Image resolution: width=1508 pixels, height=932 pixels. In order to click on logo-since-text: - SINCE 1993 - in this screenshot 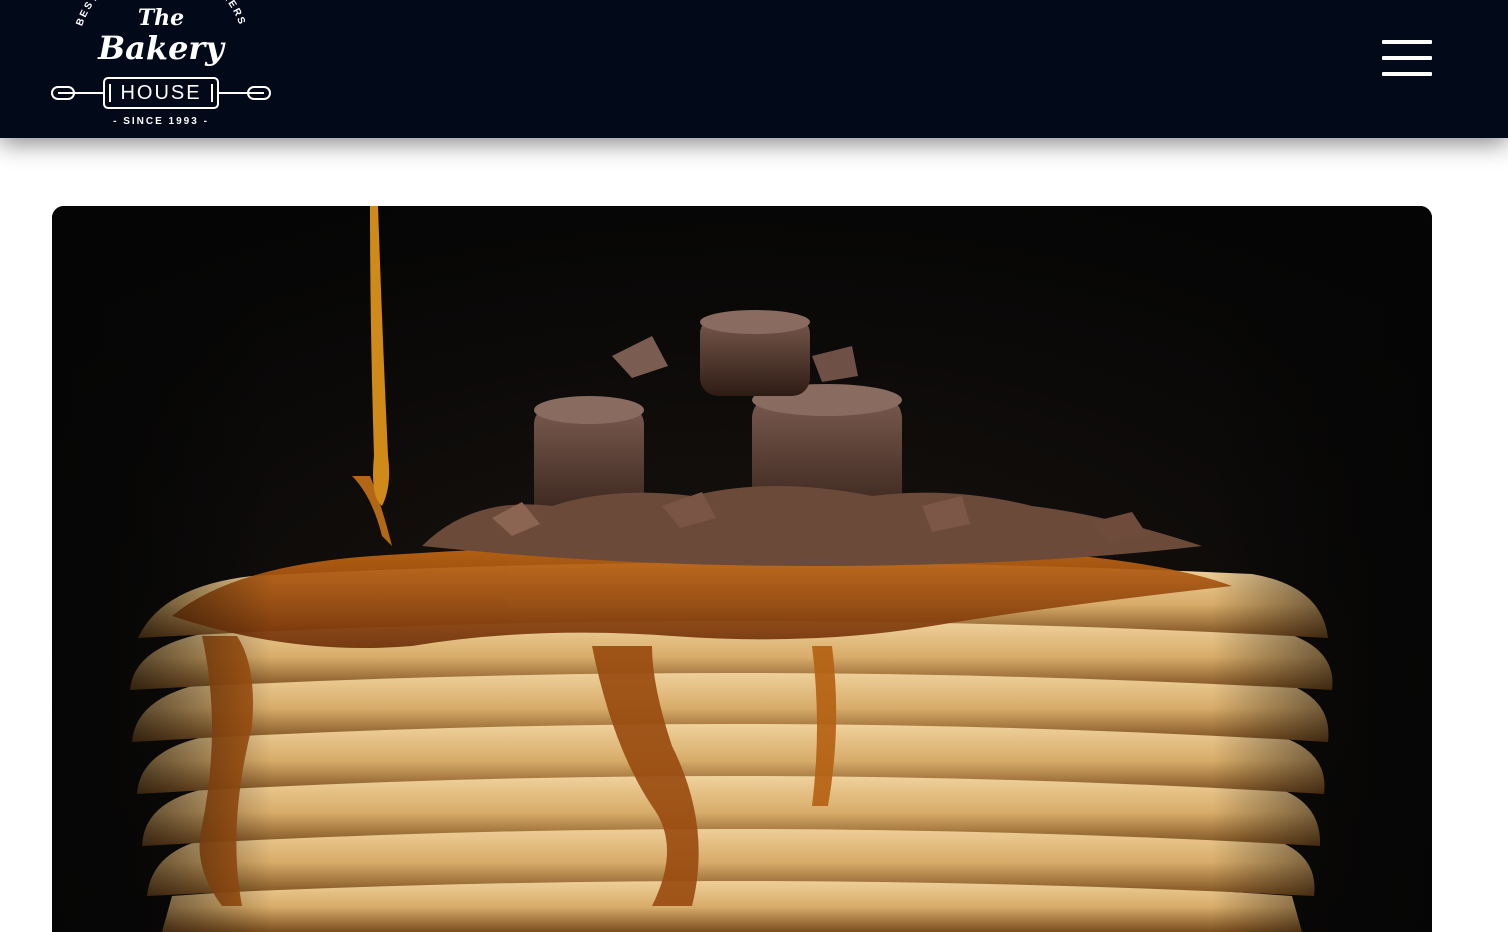, I will do `click(161, 121)`.